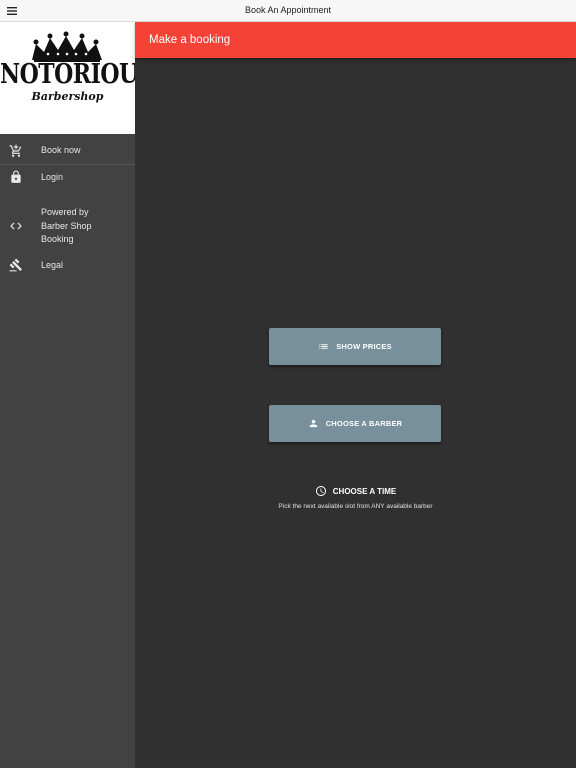  I want to click on brand-name: NOTORIOUS, so click(77, 74).